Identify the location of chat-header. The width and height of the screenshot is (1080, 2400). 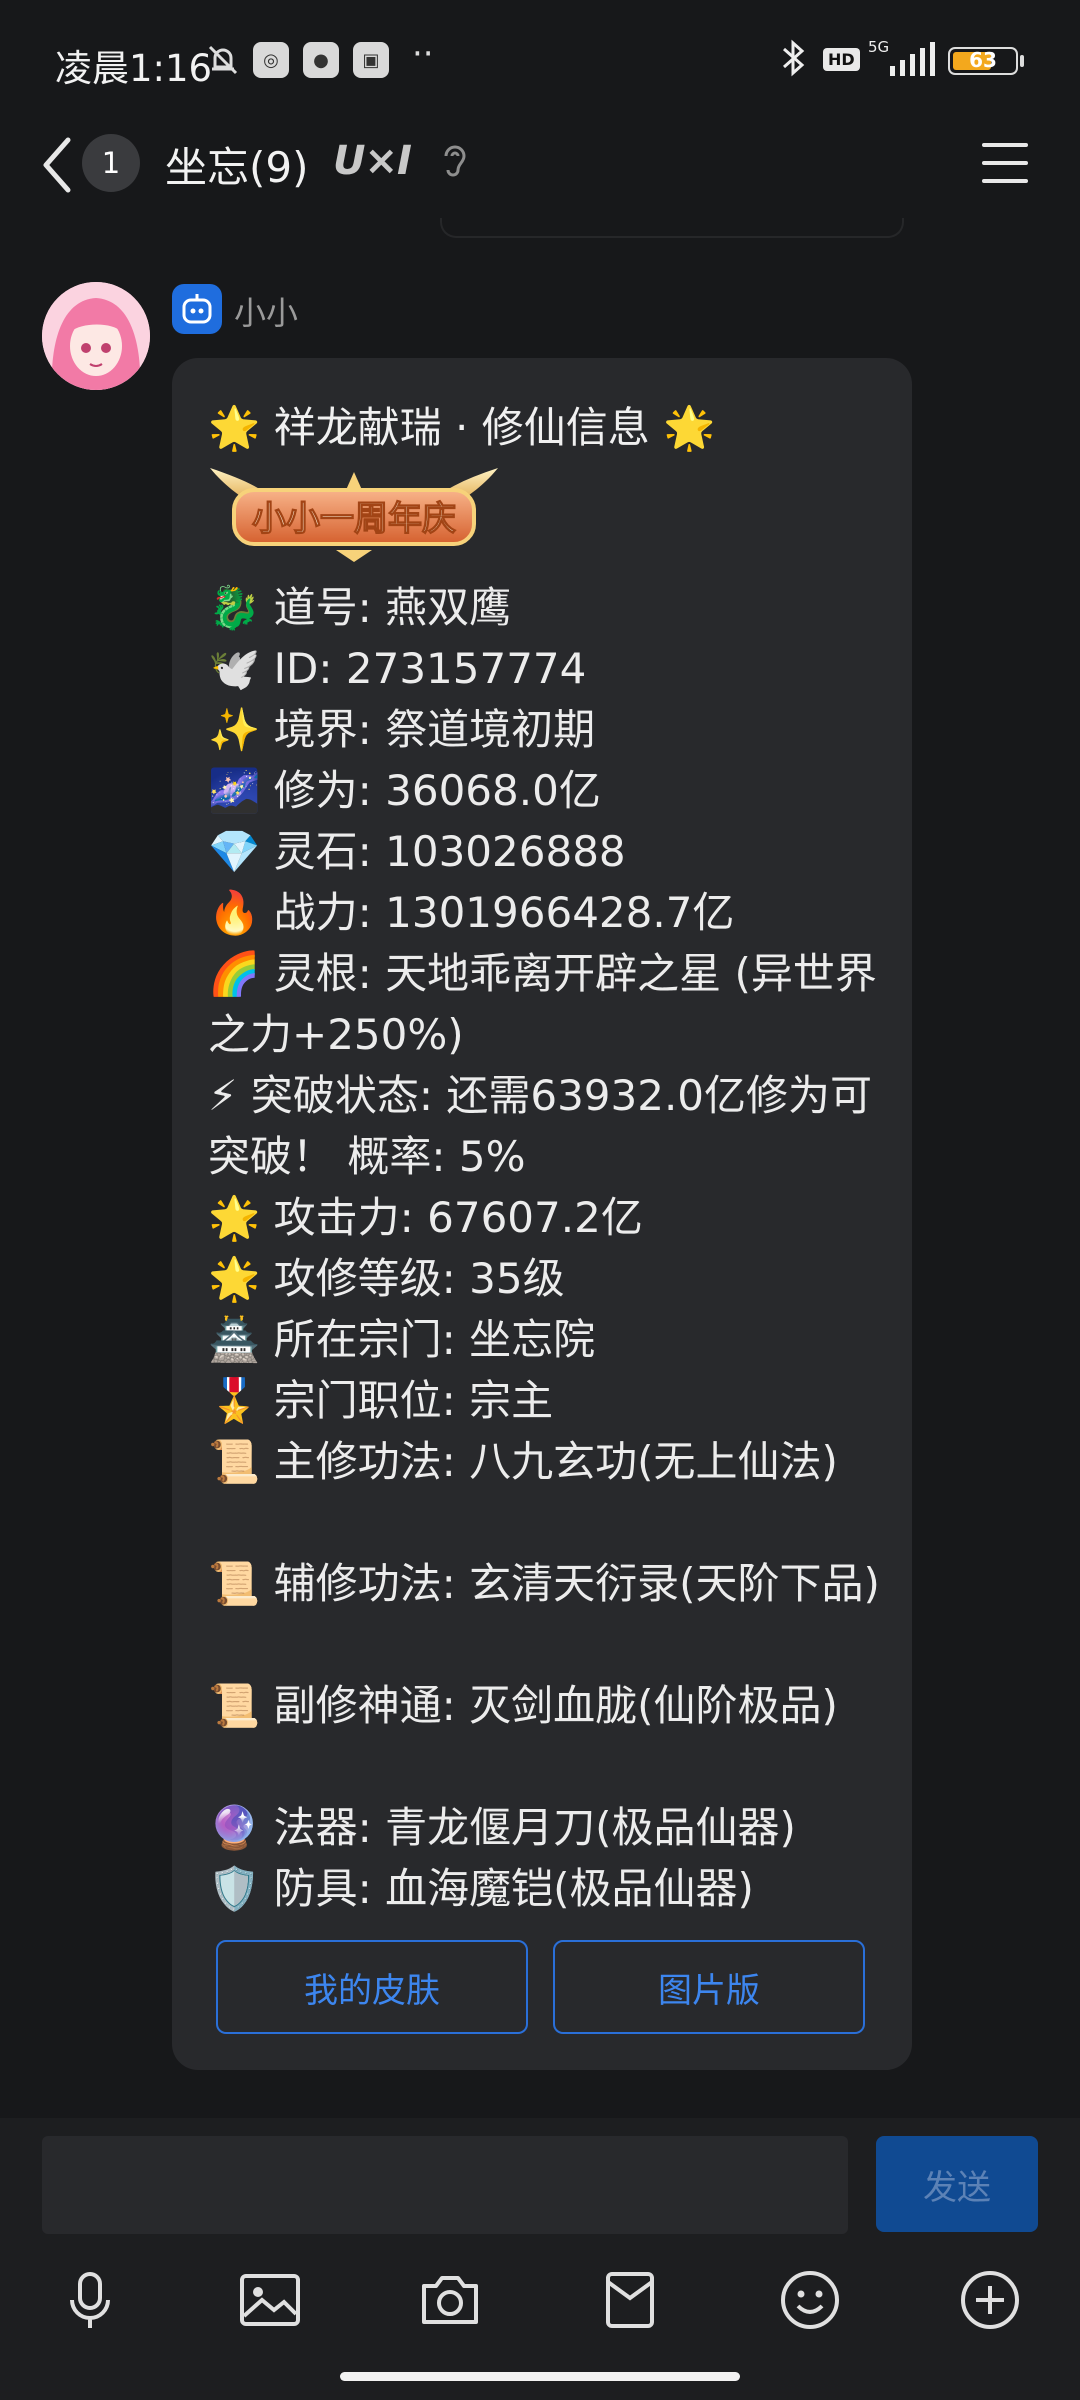
(540, 175).